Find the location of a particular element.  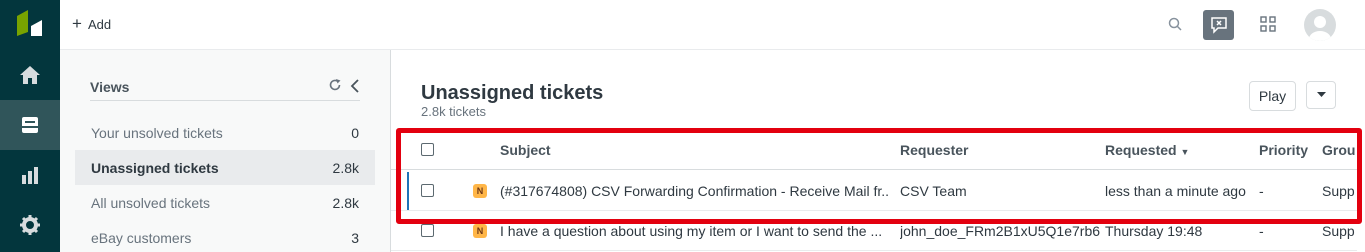

sort-desc-icon: ▼ is located at coordinates (1185, 152).